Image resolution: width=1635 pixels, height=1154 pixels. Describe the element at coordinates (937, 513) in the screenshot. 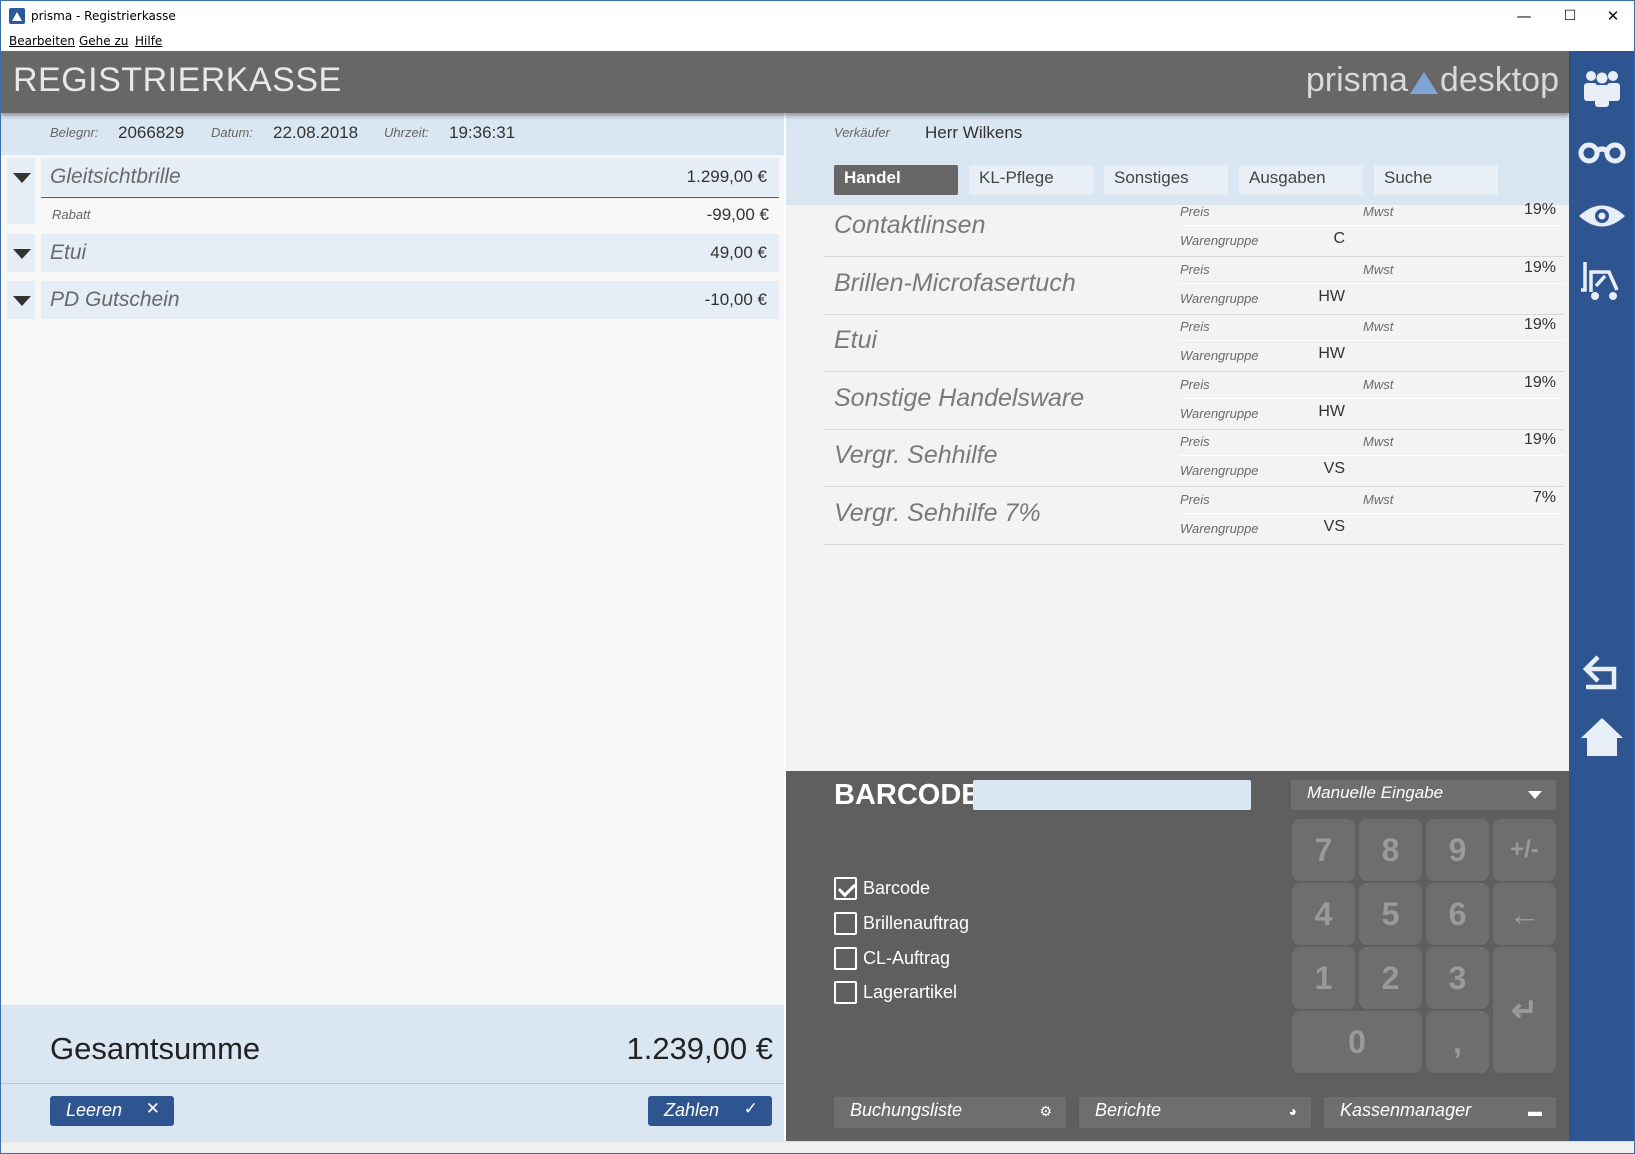

I see `product-name: Vergr. Sehhilfe 7%` at that location.